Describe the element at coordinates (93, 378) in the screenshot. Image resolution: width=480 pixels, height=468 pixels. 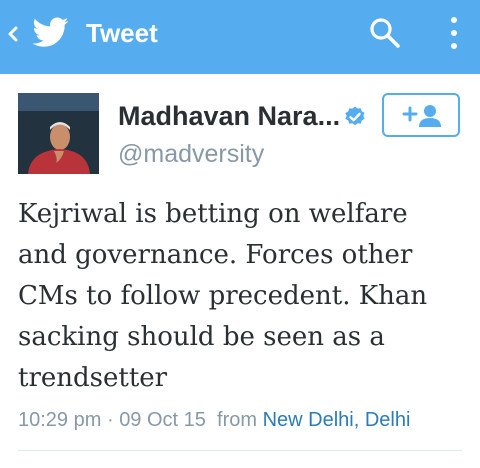
I see `tweet-text-line: trendsetter` at that location.